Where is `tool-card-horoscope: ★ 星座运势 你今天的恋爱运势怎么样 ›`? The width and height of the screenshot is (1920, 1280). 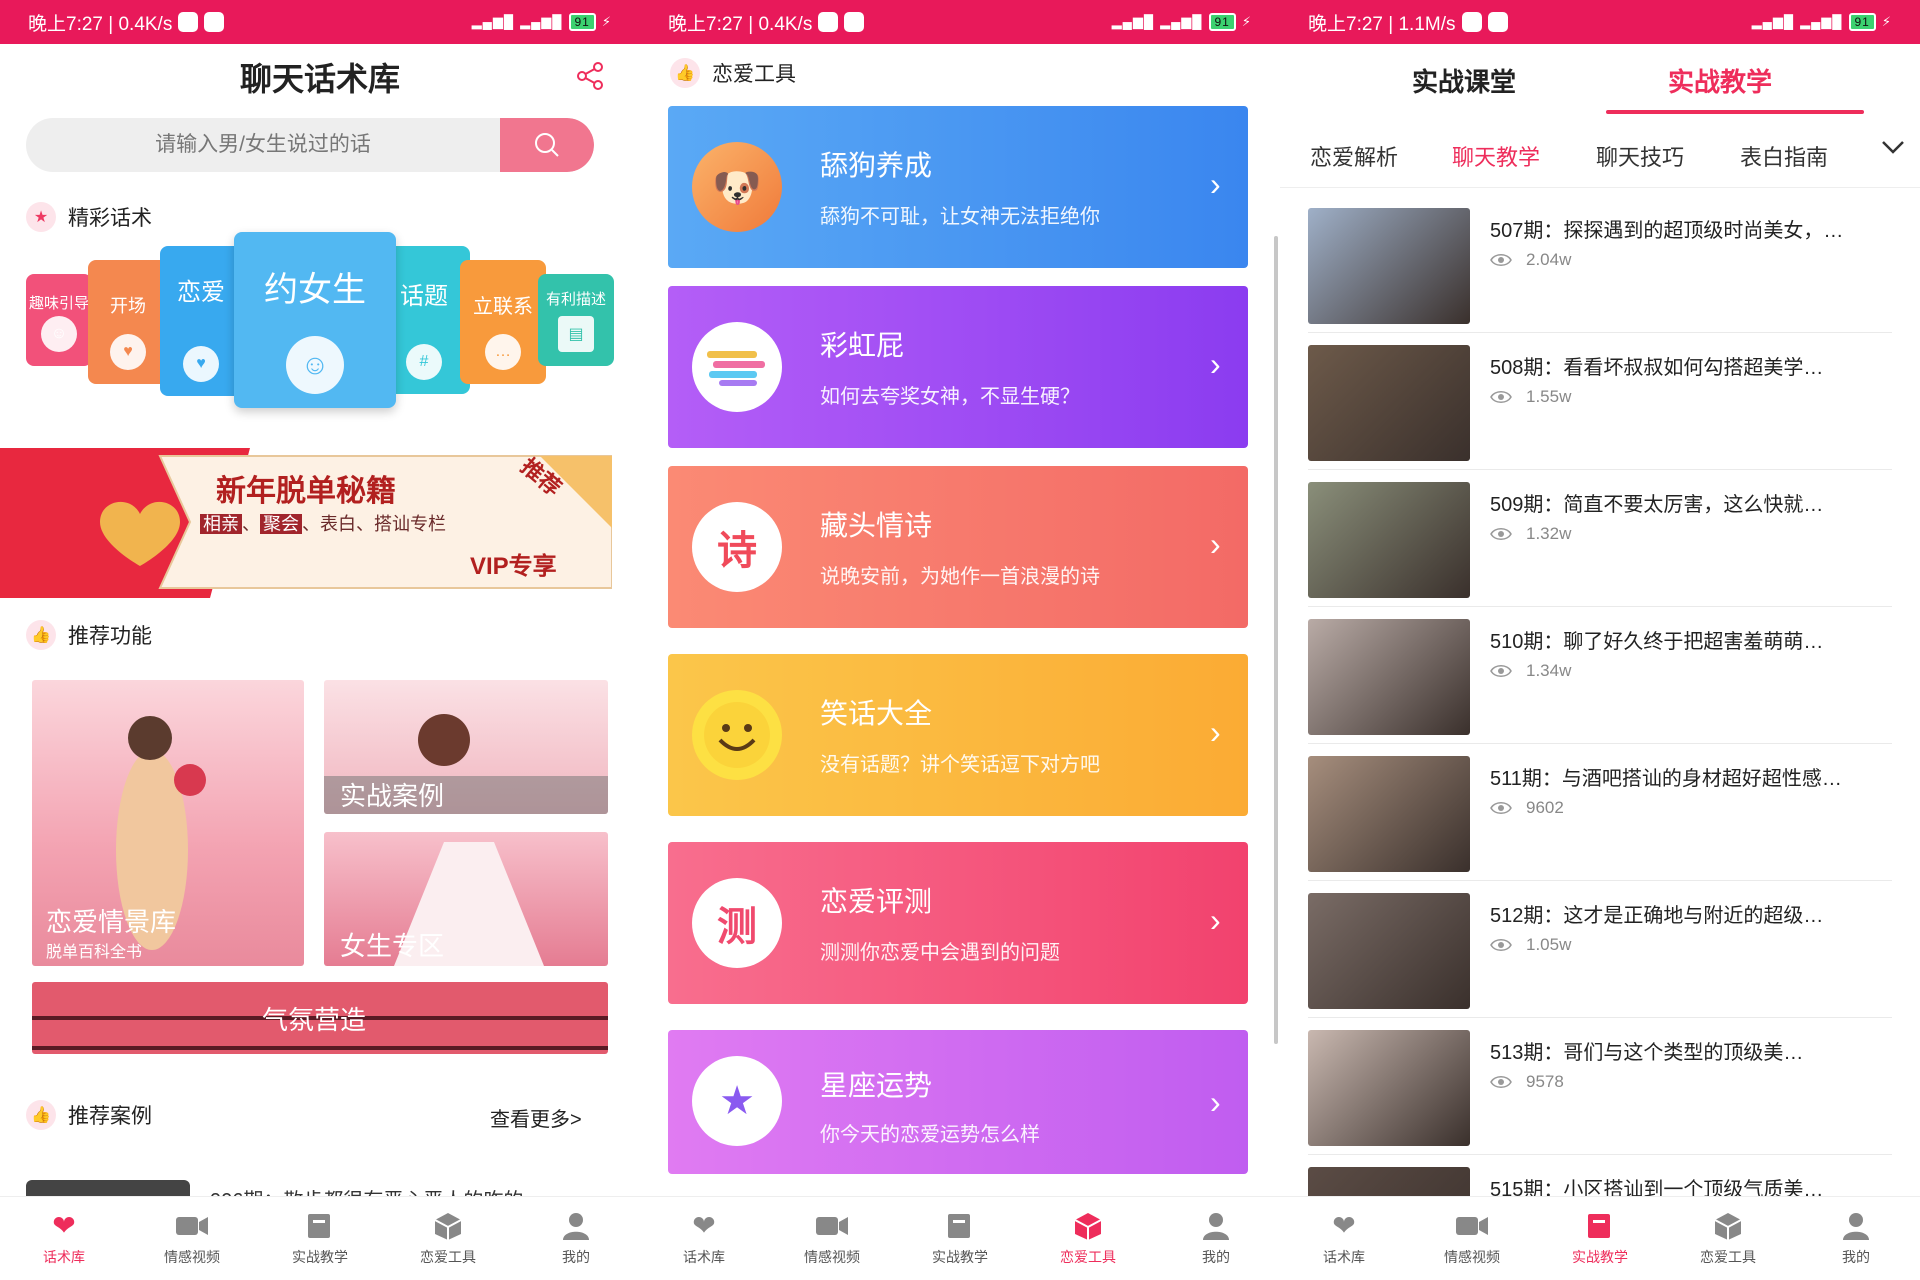 tool-card-horoscope: ★ 星座运势 你今天的恋爱运势怎么样 › is located at coordinates (958, 1102).